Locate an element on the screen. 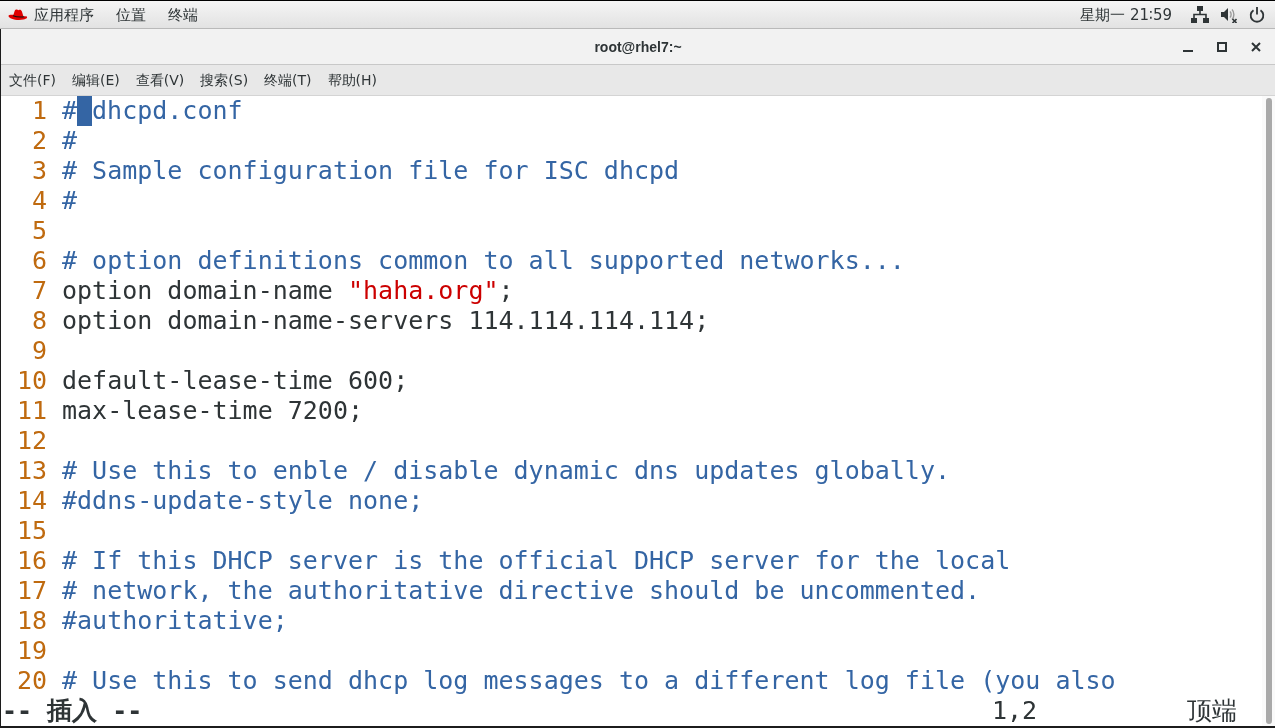  comment-text: # network, the authoritative directive should be uncommented. is located at coordinates (521, 591).